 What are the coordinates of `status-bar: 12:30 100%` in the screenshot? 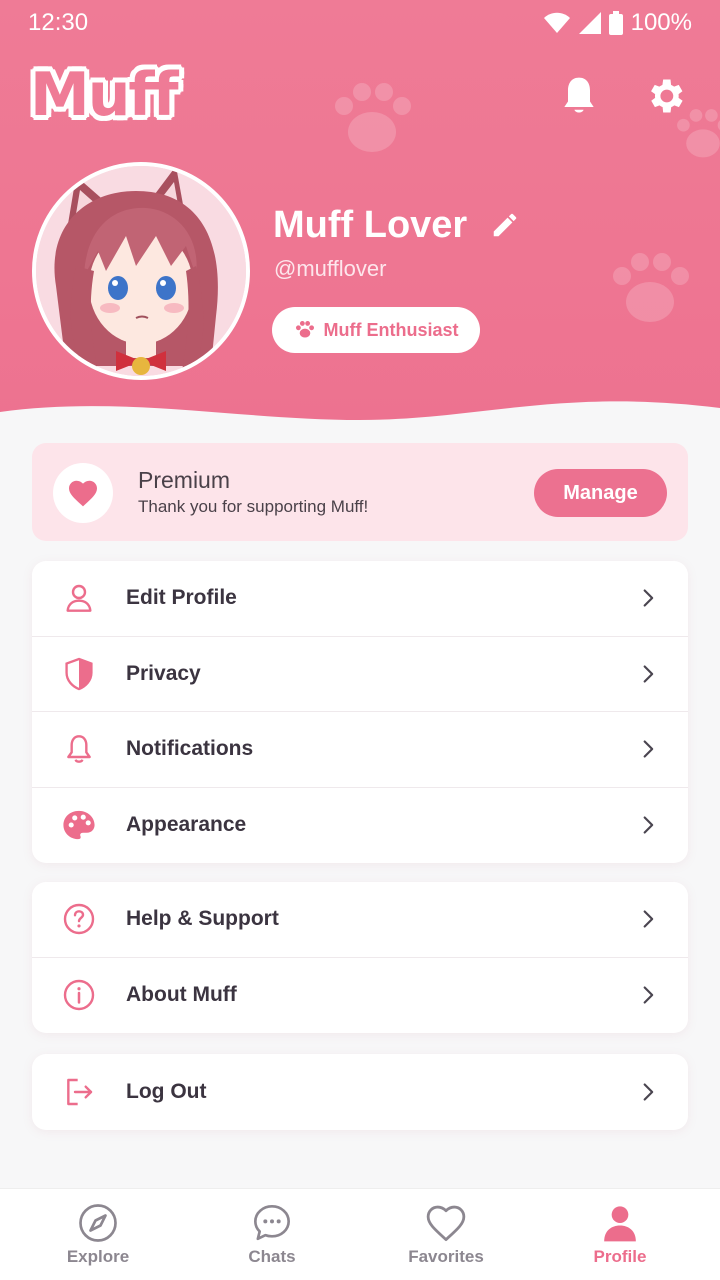 It's located at (360, 23).